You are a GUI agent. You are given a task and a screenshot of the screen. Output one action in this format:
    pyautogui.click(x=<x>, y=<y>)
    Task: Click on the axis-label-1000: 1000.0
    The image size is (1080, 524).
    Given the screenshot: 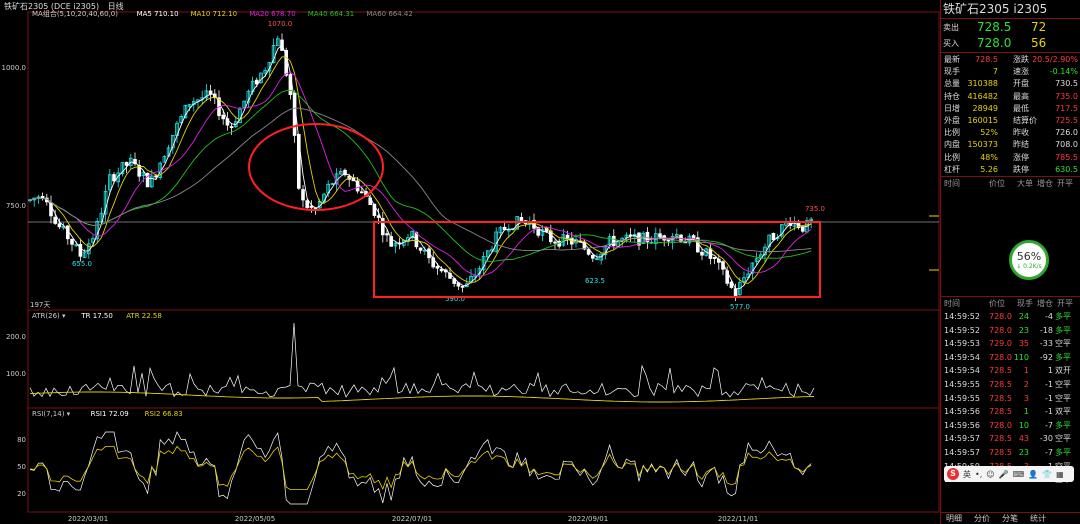 What is the action you would take?
    pyautogui.click(x=14, y=68)
    